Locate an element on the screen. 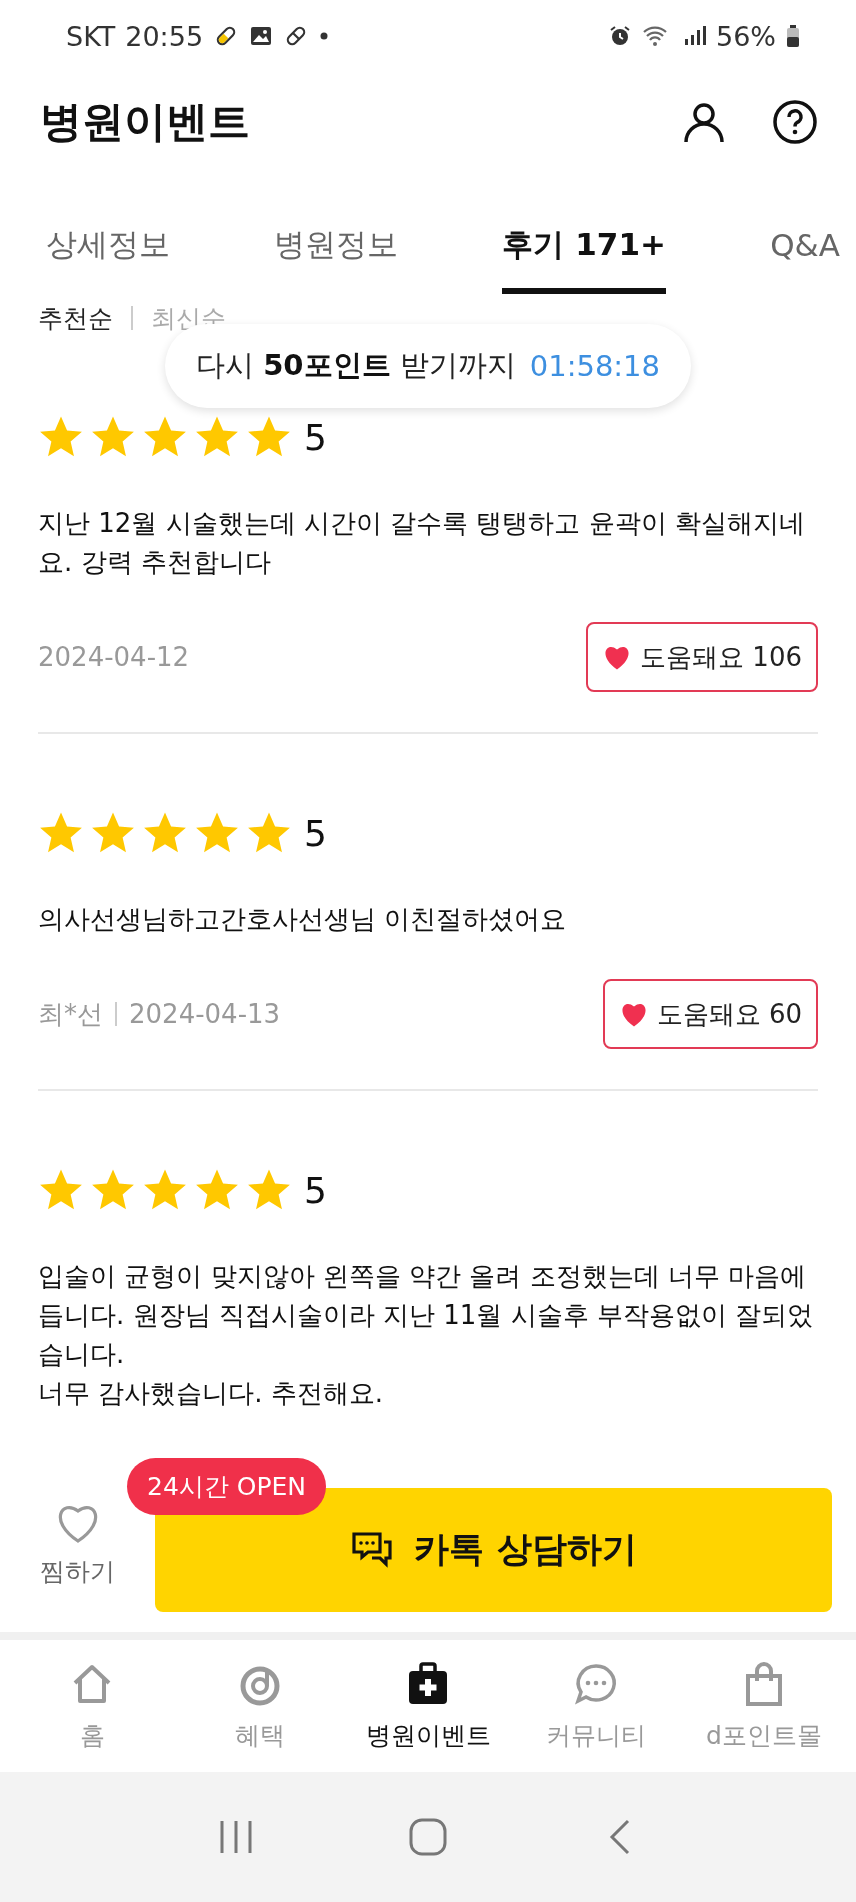 Image resolution: width=856 pixels, height=1902 pixels. home-button-icon is located at coordinates (428, 1837).